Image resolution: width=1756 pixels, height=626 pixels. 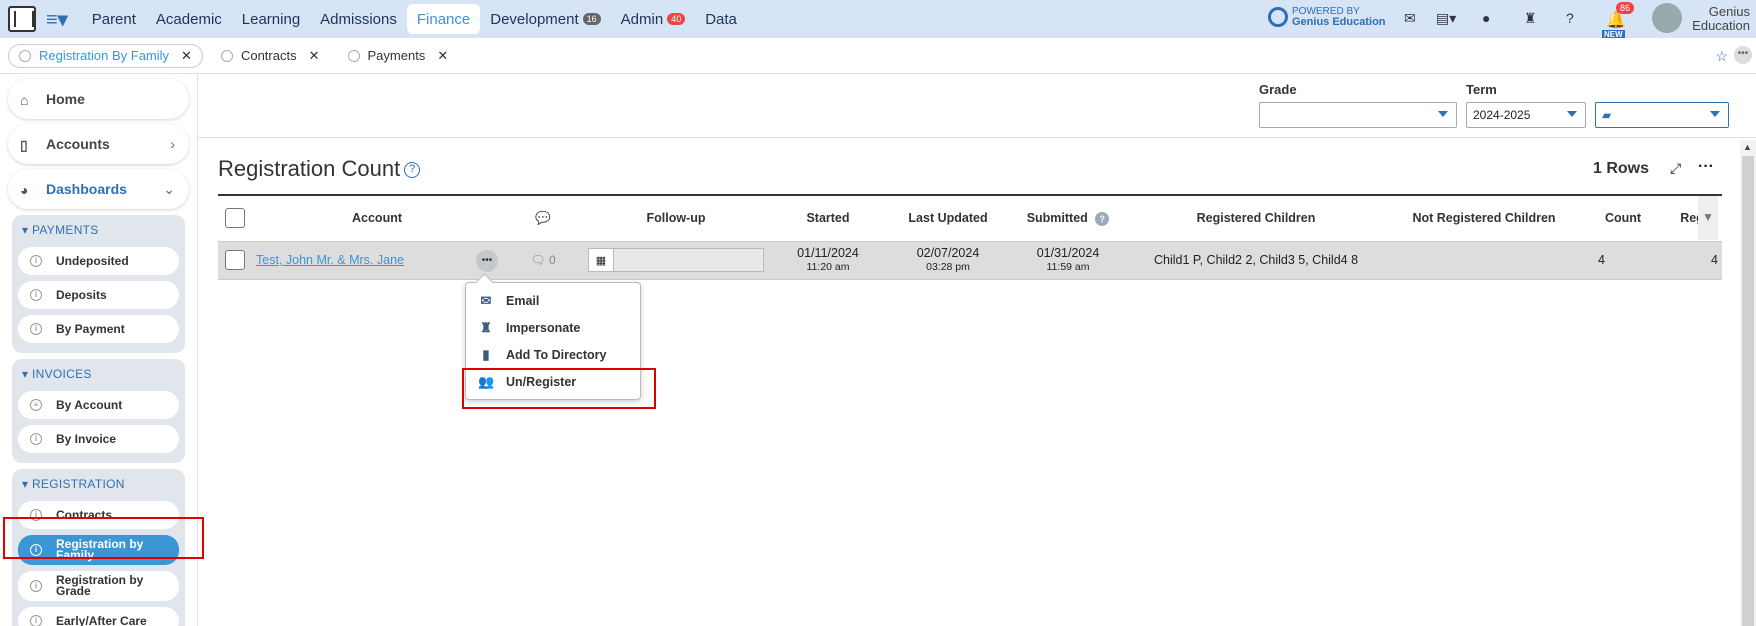 What do you see at coordinates (1708, 218) in the screenshot?
I see `column-filter-icon: ▼` at bounding box center [1708, 218].